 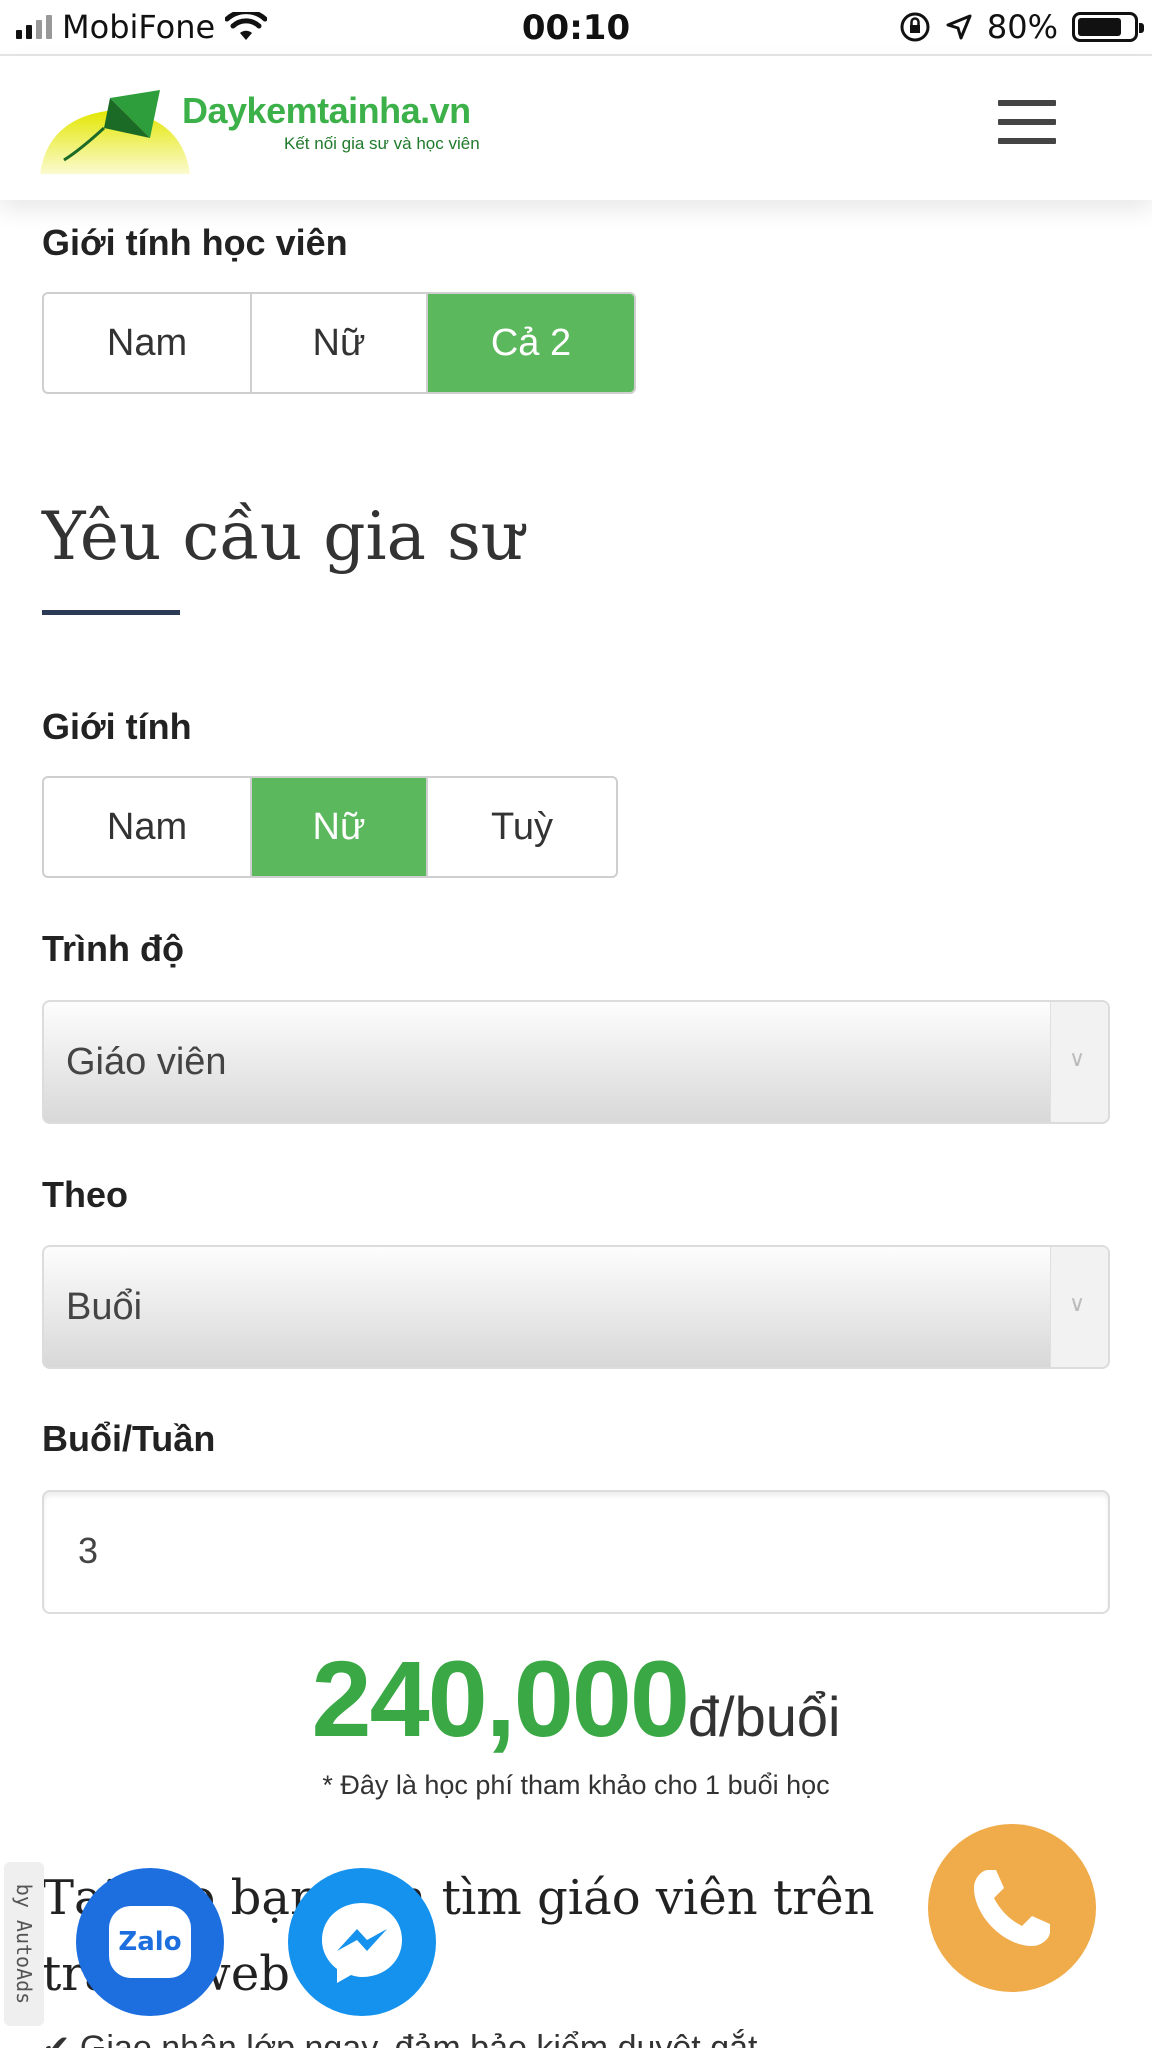 I want to click on brand-name: Daykemtainha.vn, so click(x=326, y=110).